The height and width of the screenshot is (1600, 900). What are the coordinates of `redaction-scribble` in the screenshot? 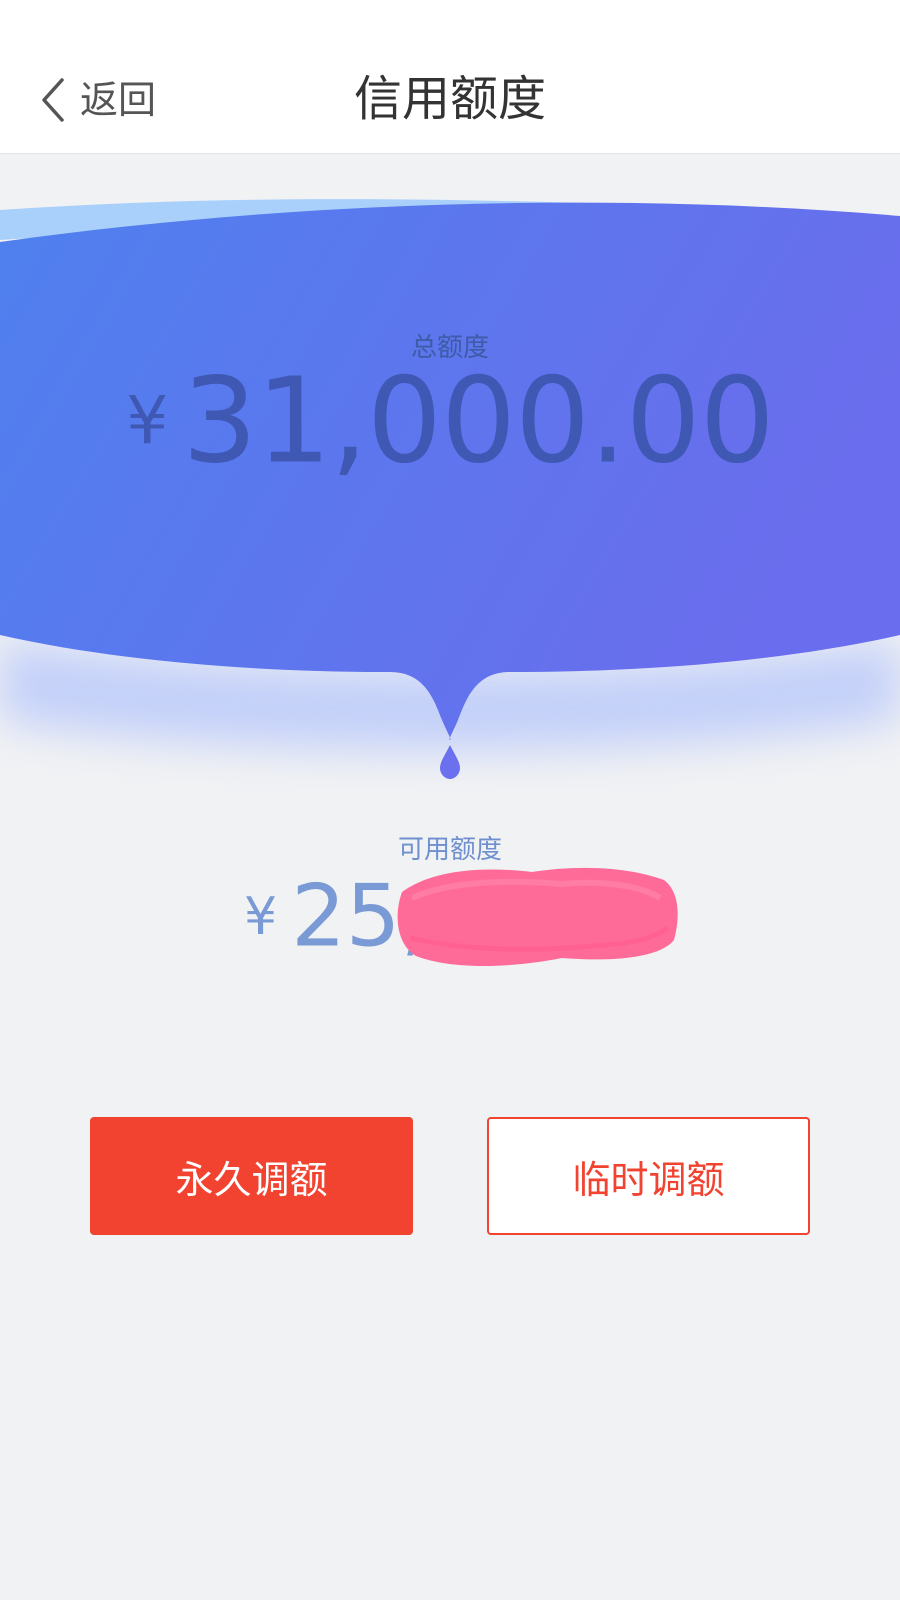 It's located at (537, 916).